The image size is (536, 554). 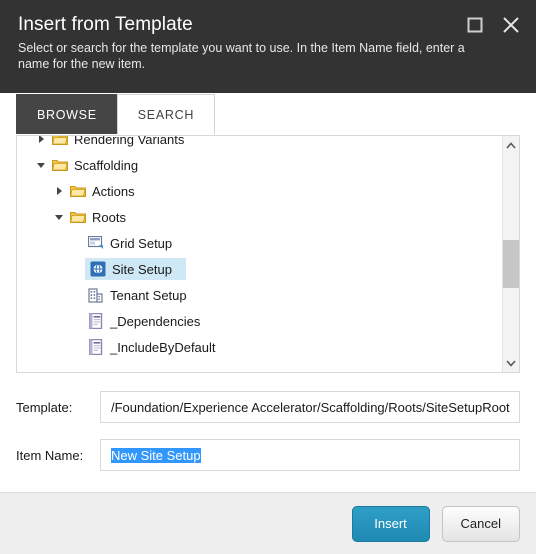 I want to click on tab-bar: BROWSE SEARCH, so click(x=268, y=114).